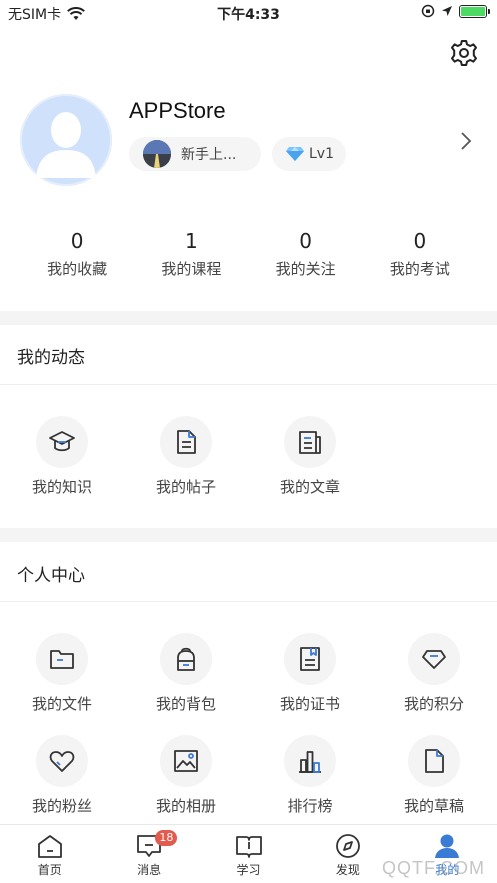 The image size is (497, 883). What do you see at coordinates (310, 442) in the screenshot?
I see `article-icon` at bounding box center [310, 442].